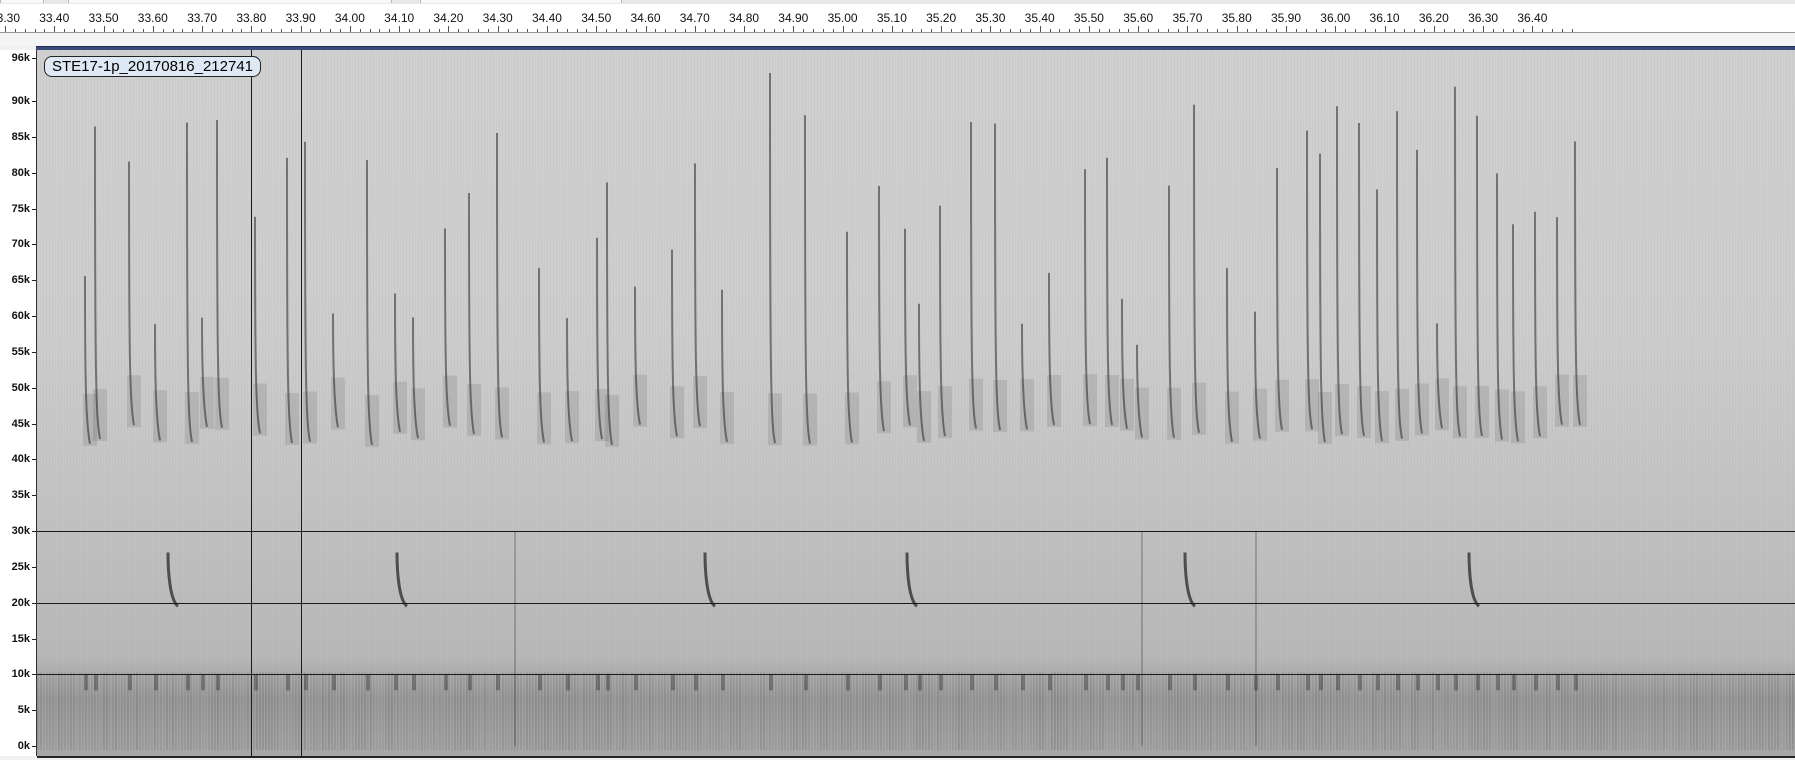 The image size is (1795, 760). What do you see at coordinates (645, 18) in the screenshot?
I see `time-tick-label: 34.60` at bounding box center [645, 18].